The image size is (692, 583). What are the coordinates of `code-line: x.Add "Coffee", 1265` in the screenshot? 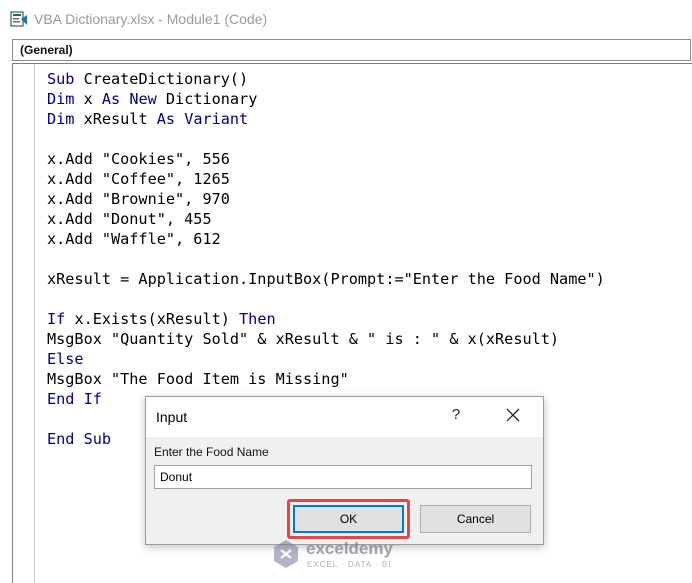 It's located at (326, 179).